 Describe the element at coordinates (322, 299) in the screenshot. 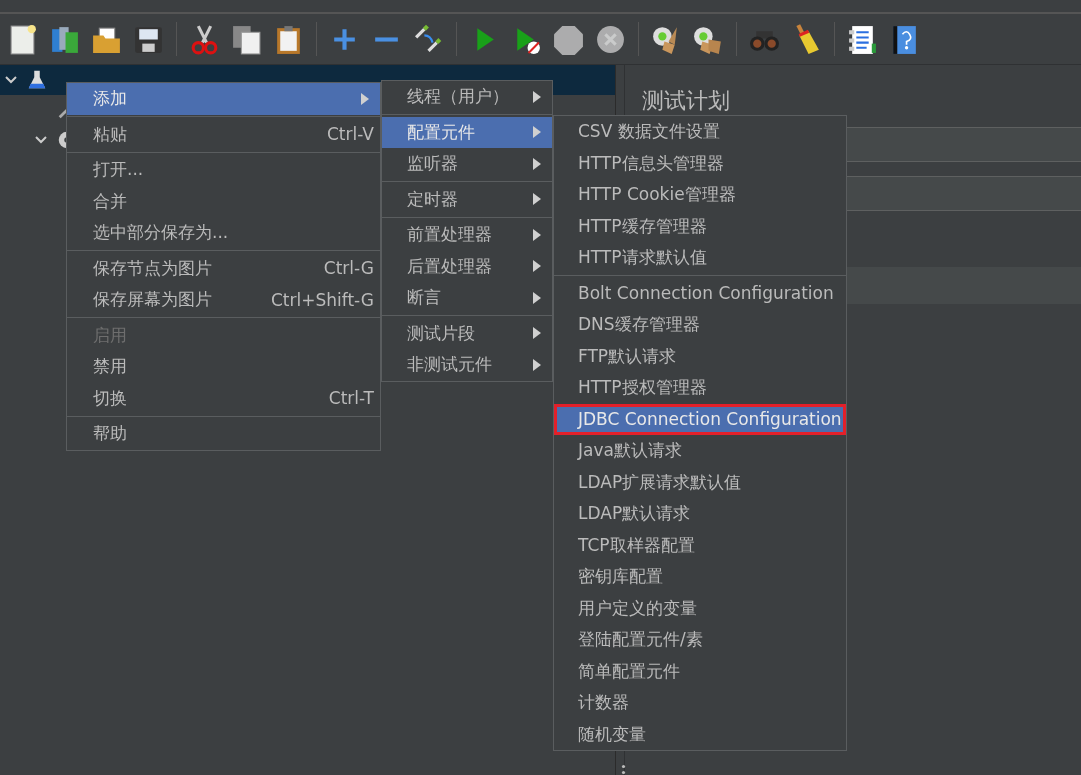

I see `shortcut-text: Ctrl+Shift-G` at that location.